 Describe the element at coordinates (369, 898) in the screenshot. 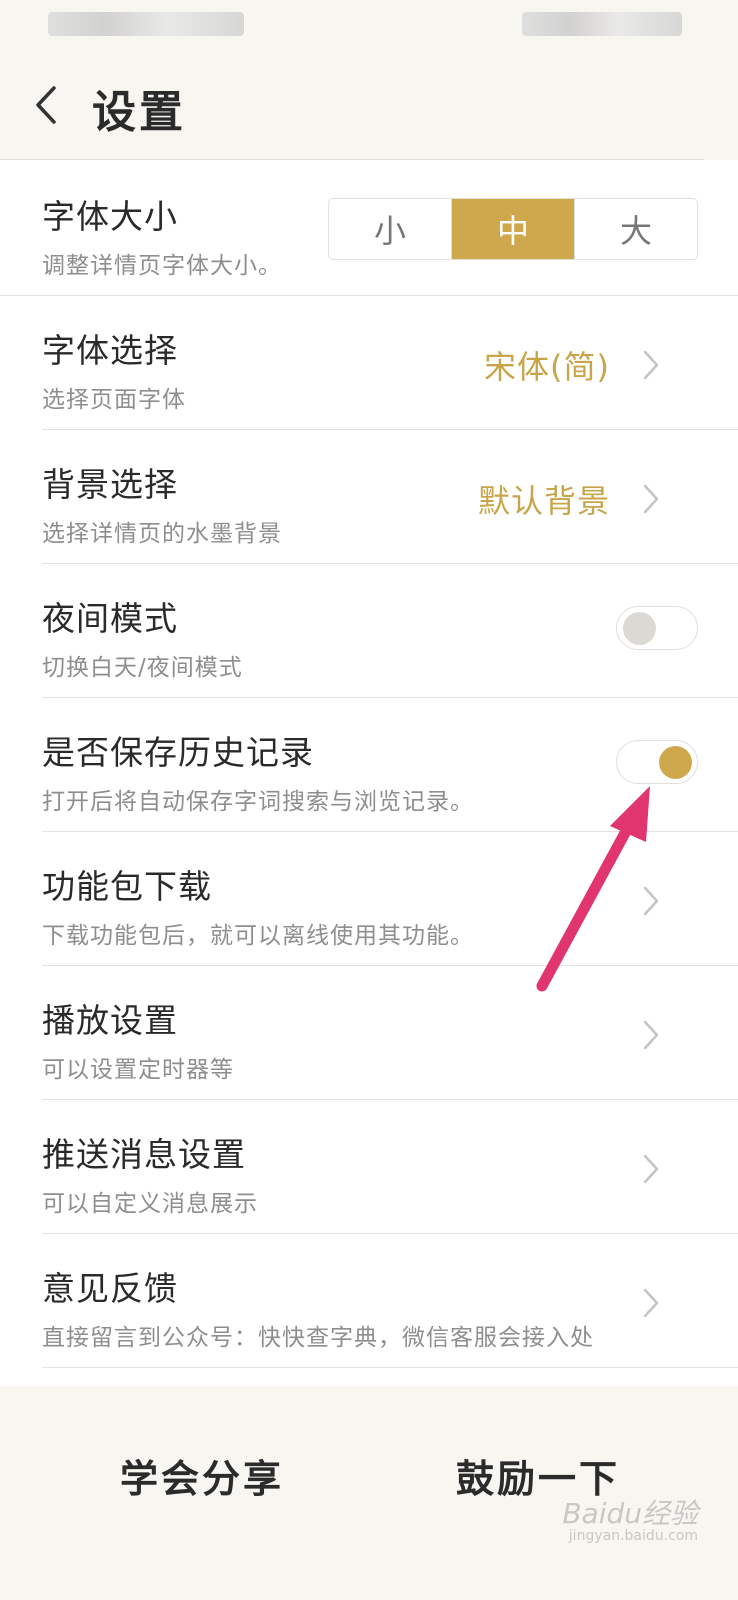

I see `setting-download: 功能包下载 下载功能包后，就可以离线使用其功能。` at that location.